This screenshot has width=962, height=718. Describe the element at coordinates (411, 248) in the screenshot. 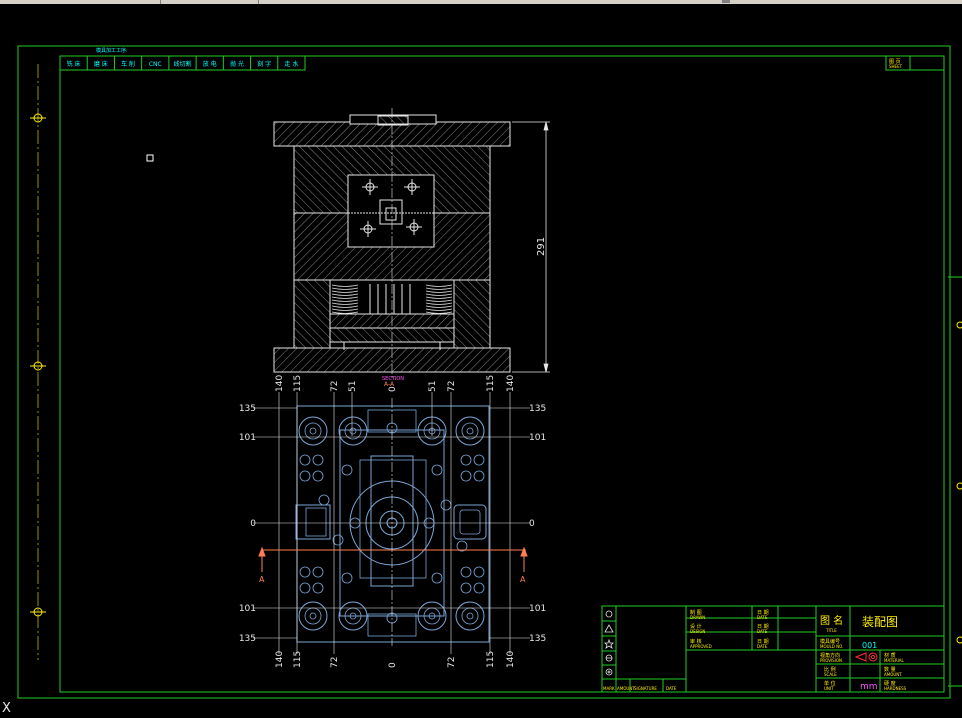

I see `section-view: 291 SECTION A-A` at that location.